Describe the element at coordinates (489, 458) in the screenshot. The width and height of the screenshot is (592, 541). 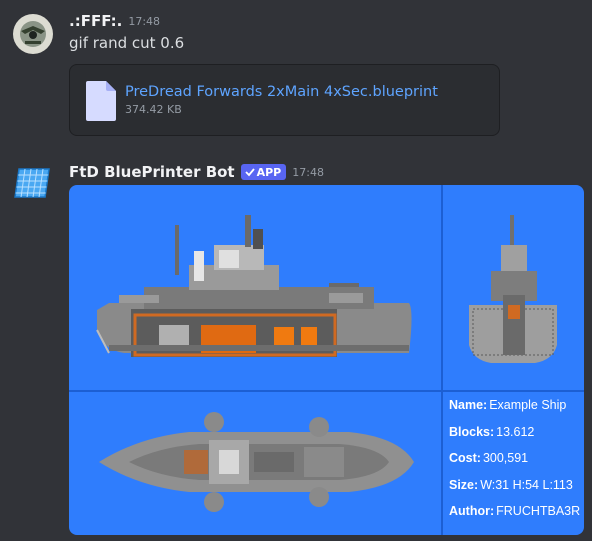
I see `stat-cost: Cost: 300,591` at that location.